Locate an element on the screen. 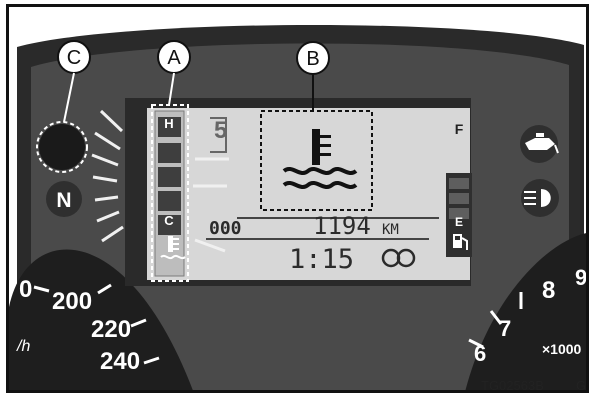 This screenshot has width=601, height=401. speedometer-unit: /h is located at coordinates (23, 346).